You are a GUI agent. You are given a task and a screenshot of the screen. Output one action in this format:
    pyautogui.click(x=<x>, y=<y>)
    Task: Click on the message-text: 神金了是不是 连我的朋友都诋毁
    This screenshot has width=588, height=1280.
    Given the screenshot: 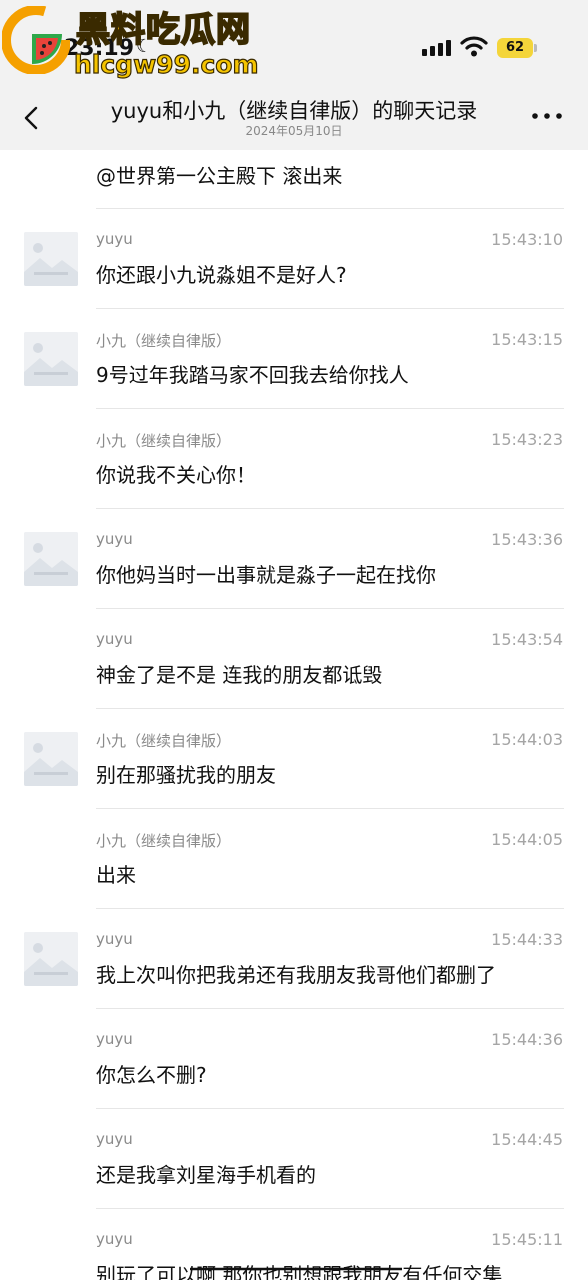 What is the action you would take?
    pyautogui.click(x=239, y=675)
    